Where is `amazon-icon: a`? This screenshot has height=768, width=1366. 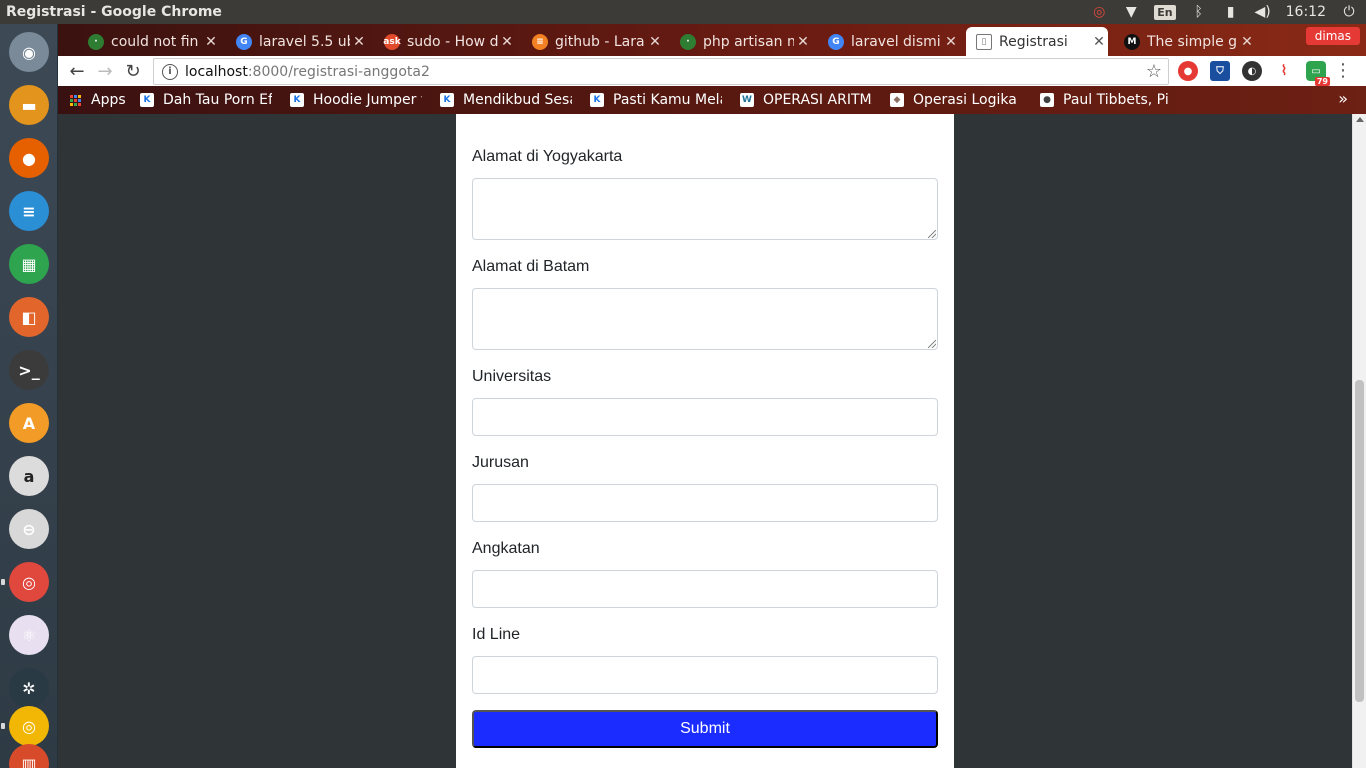 amazon-icon: a is located at coordinates (29, 476).